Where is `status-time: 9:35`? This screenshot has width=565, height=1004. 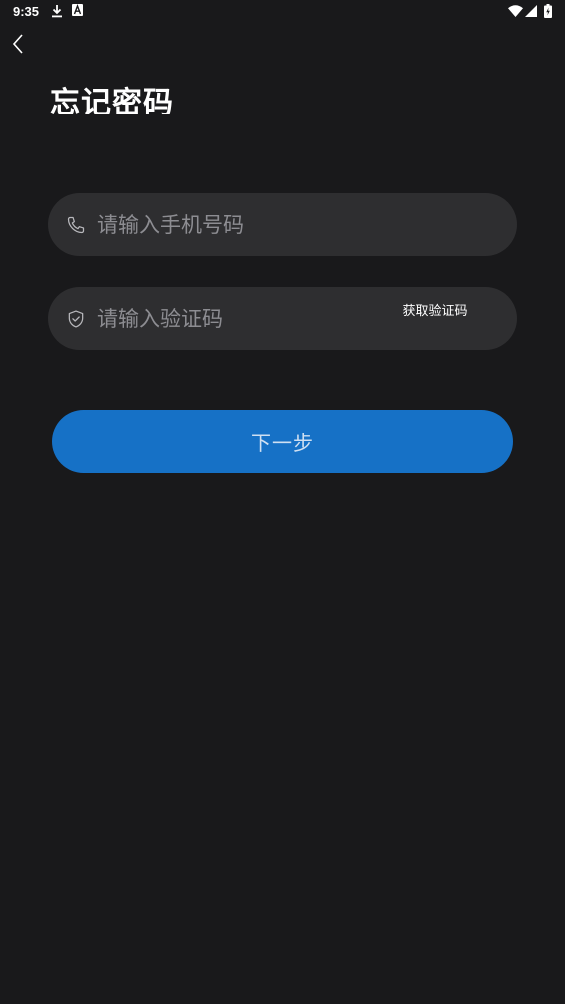 status-time: 9:35 is located at coordinates (26, 11).